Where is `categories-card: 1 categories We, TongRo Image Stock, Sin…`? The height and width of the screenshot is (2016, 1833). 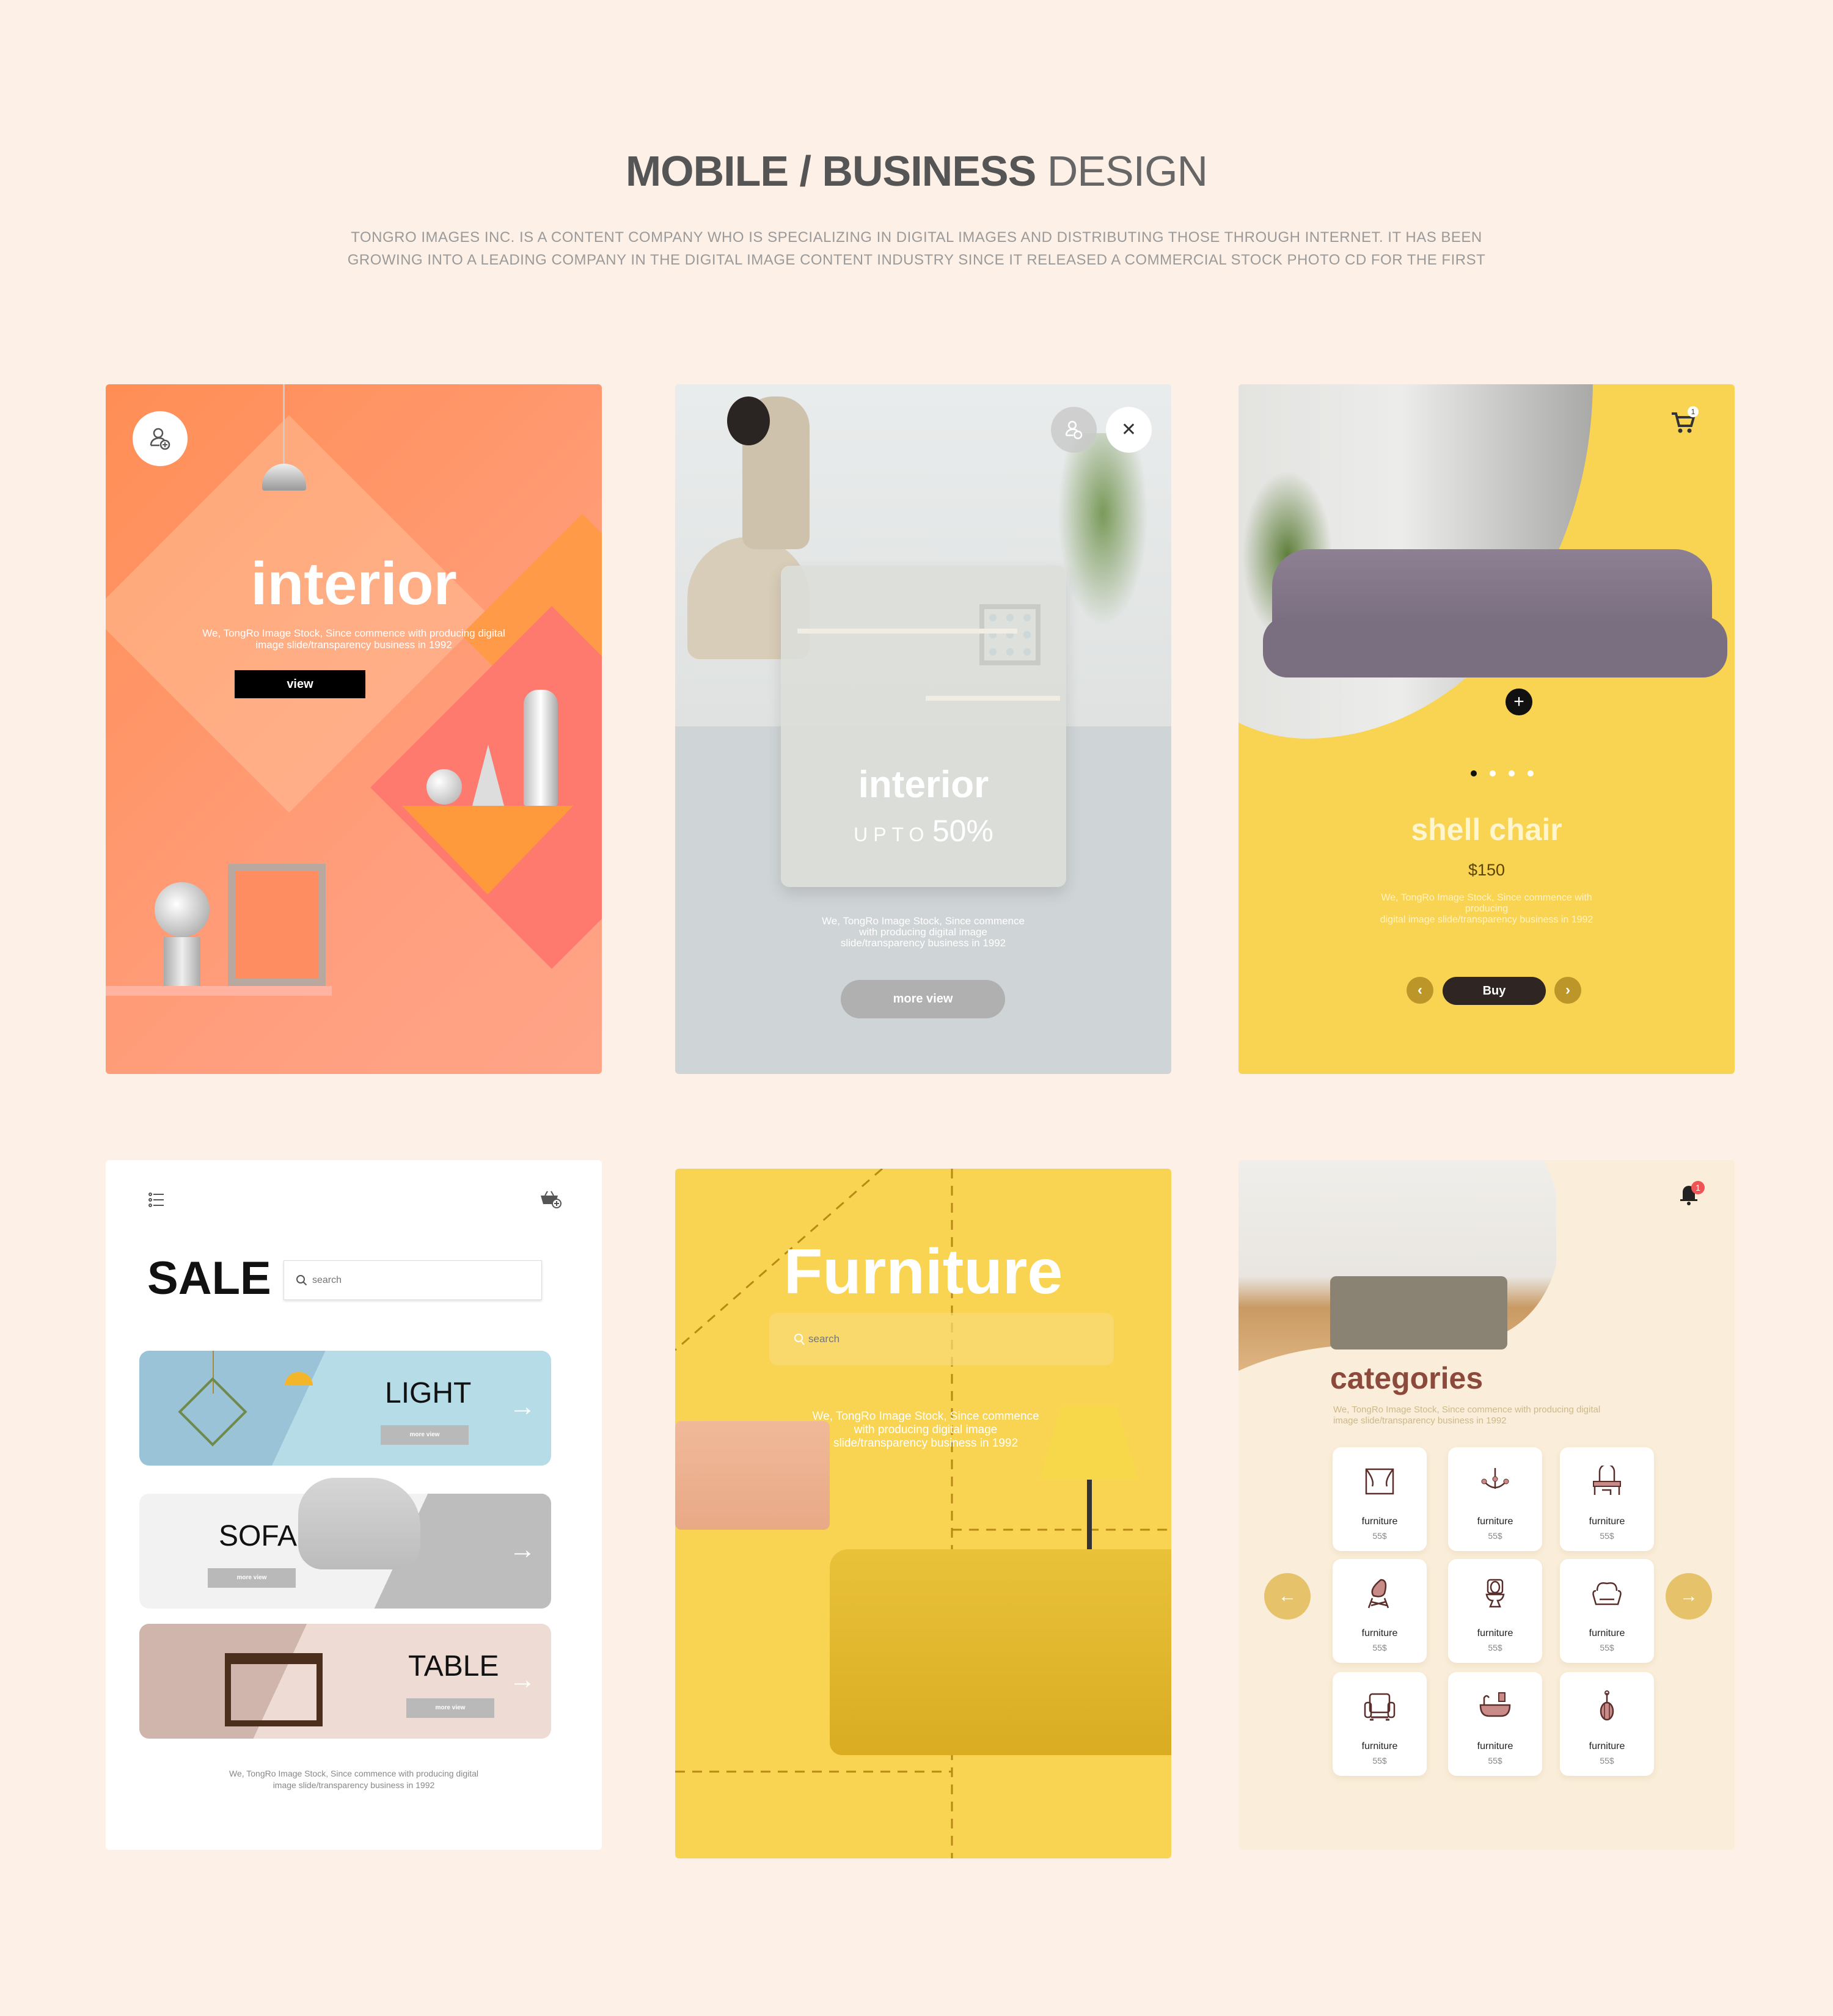
categories-card: 1 categories We, TongRo Image Stock, Sin… is located at coordinates (1486, 1505).